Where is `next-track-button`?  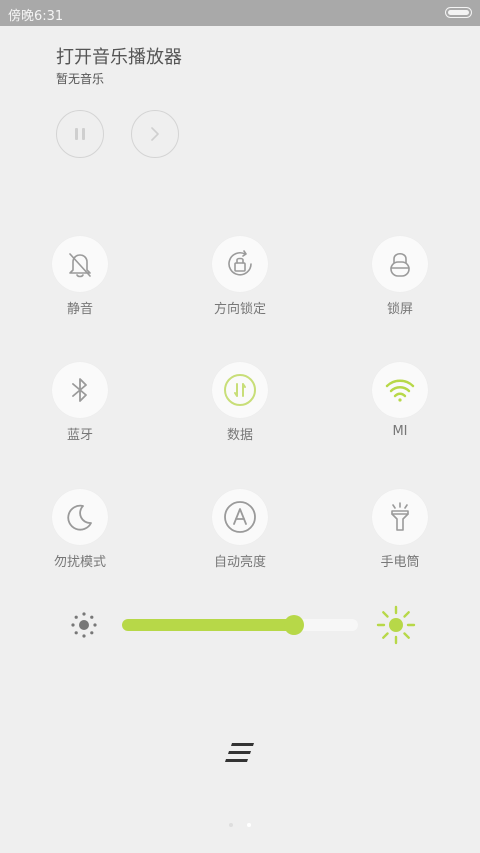
next-track-button is located at coordinates (155, 134).